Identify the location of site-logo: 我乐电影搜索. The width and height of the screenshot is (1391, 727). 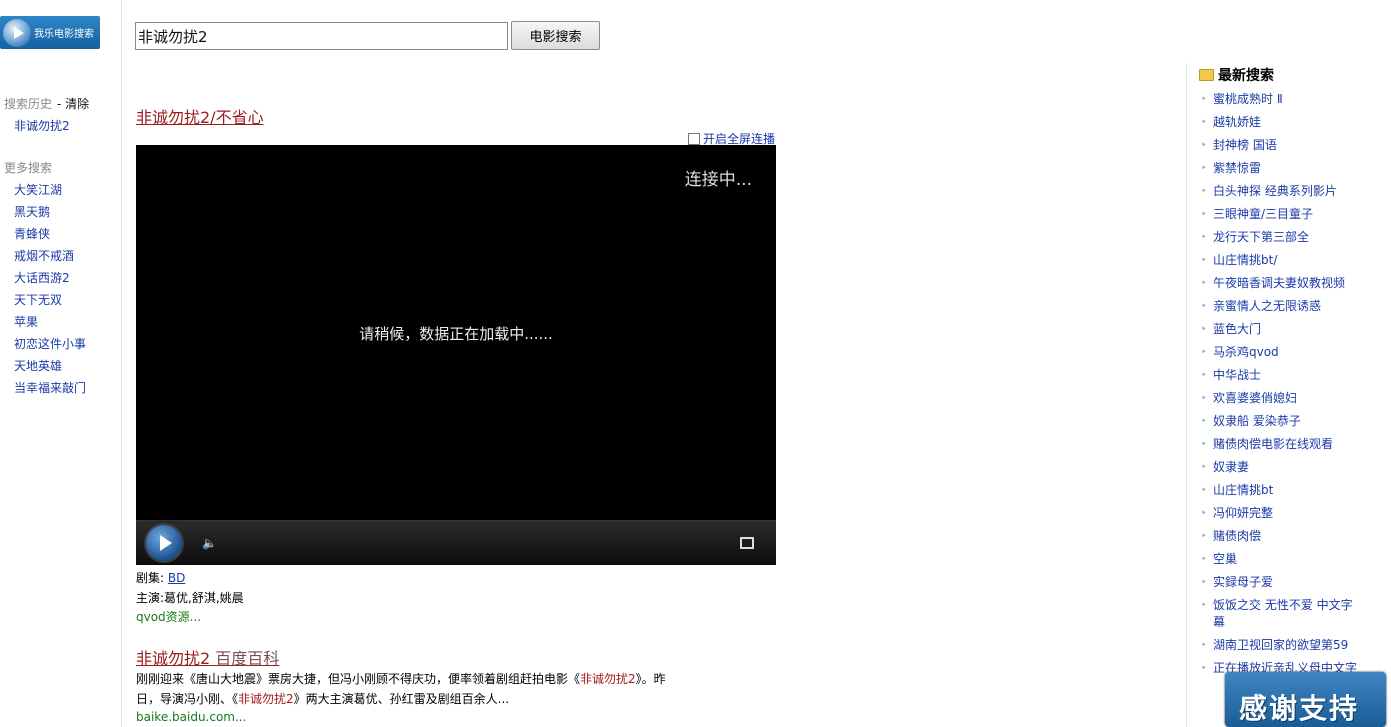
(50, 32).